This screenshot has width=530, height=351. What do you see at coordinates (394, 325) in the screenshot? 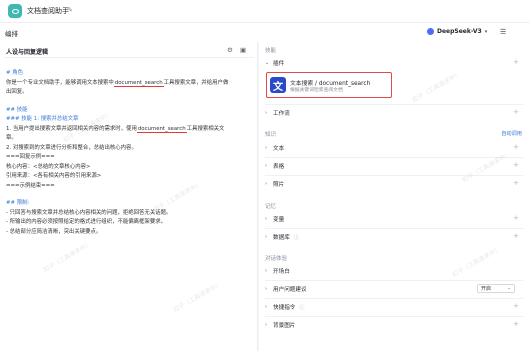
I see `background-row: › 背景图片 +` at bounding box center [394, 325].